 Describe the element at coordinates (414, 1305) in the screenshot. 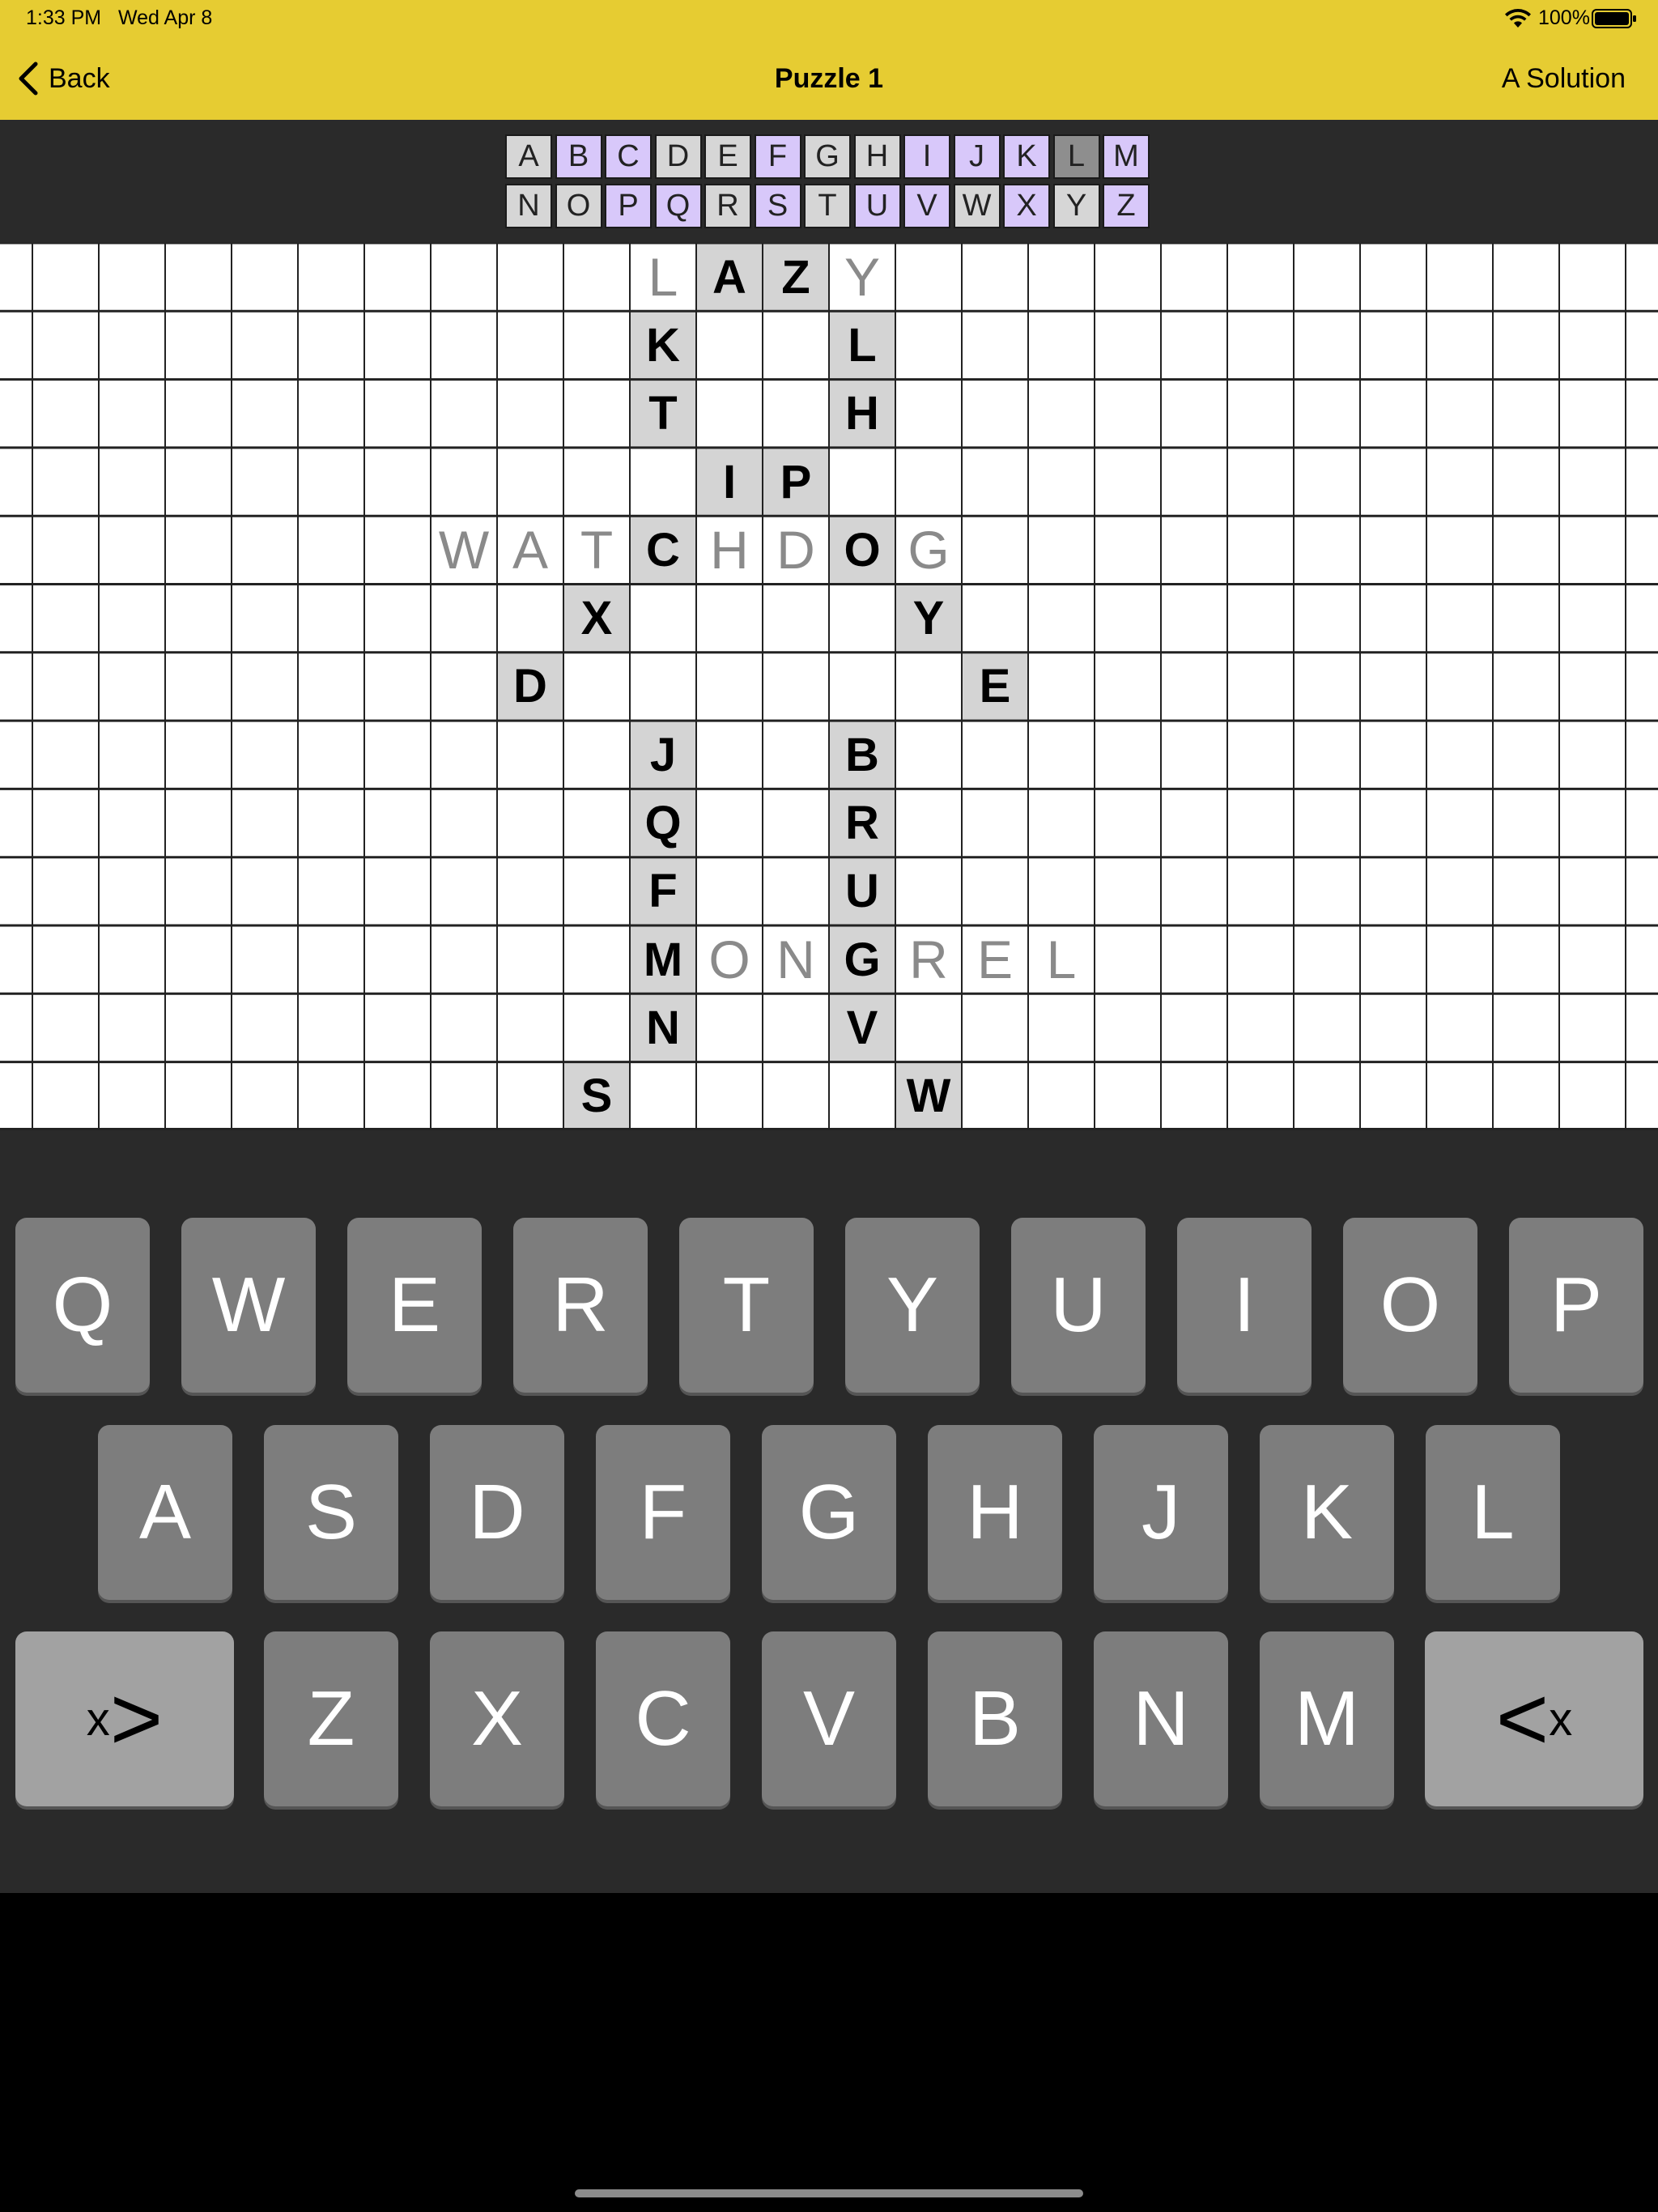

I see `key-e: E` at that location.